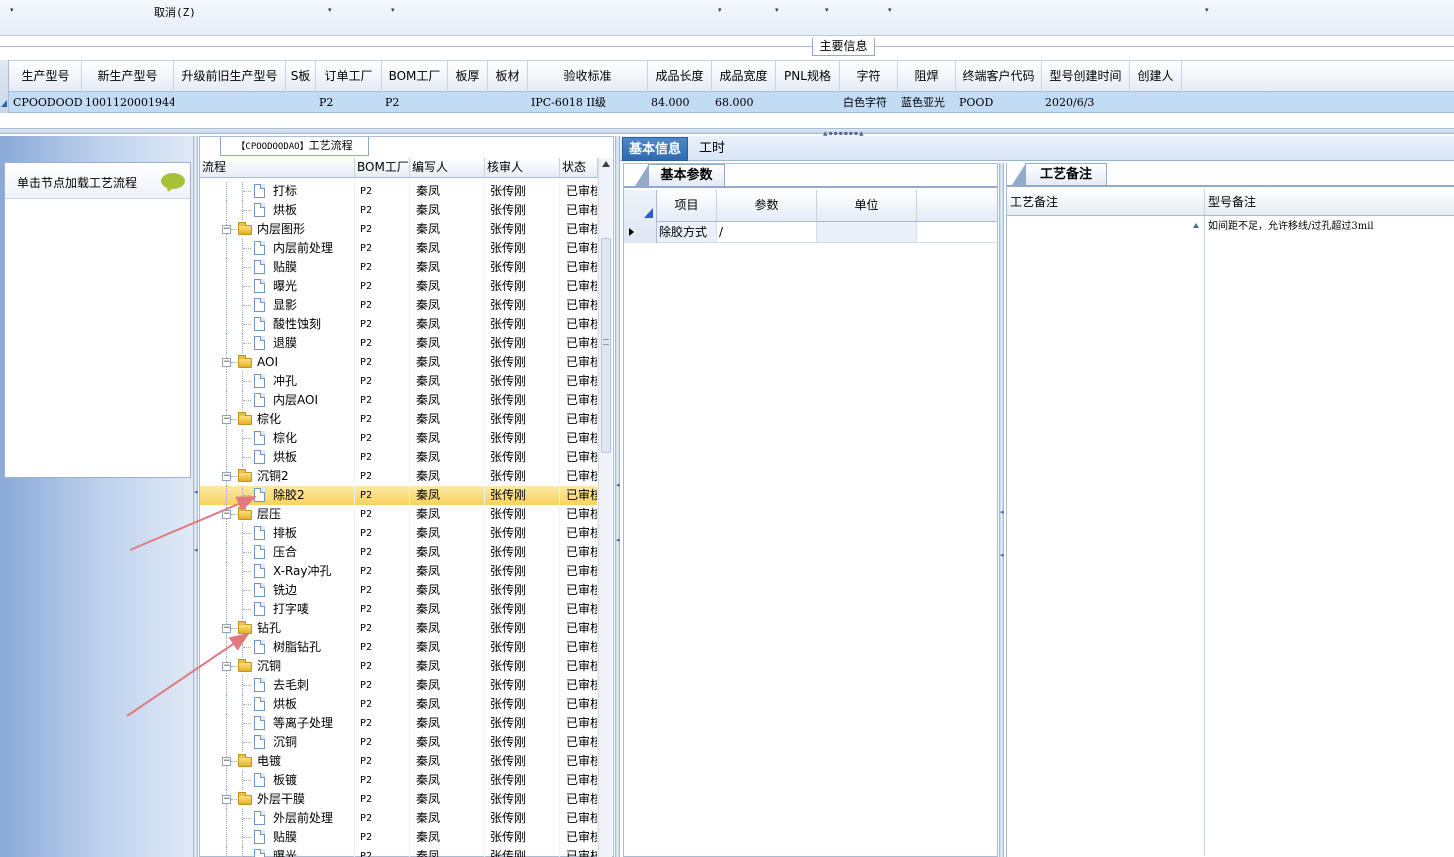 The image size is (1454, 857). I want to click on table-cell: POOD, so click(999, 102).